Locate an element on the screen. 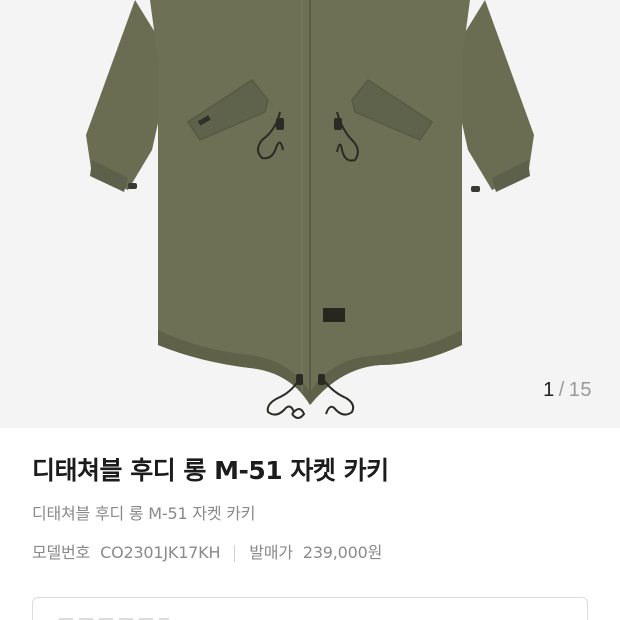 This screenshot has height=620, width=620. product-meta: 모델번호 CO2301JK17KH 발매가 239,000원 is located at coordinates (312, 553).